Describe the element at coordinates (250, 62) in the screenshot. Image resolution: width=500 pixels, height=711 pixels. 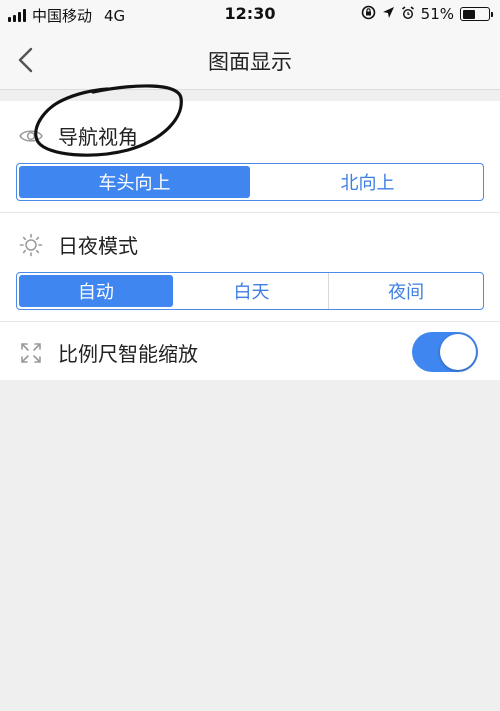
I see `page-title: 图面显示` at that location.